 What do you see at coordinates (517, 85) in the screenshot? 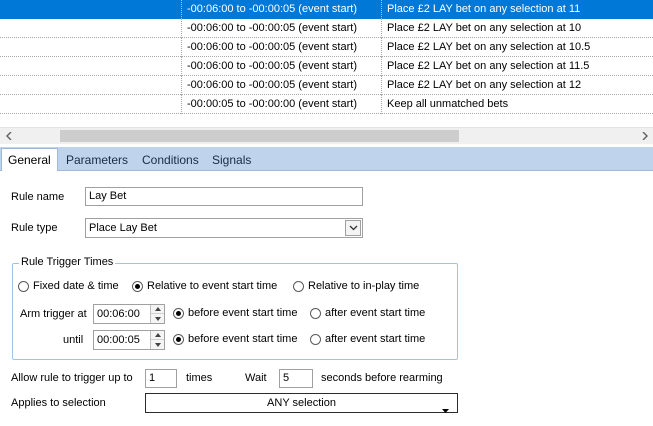
I see `row-action-cell: Place £2 LAY bet on any selection at 12` at bounding box center [517, 85].